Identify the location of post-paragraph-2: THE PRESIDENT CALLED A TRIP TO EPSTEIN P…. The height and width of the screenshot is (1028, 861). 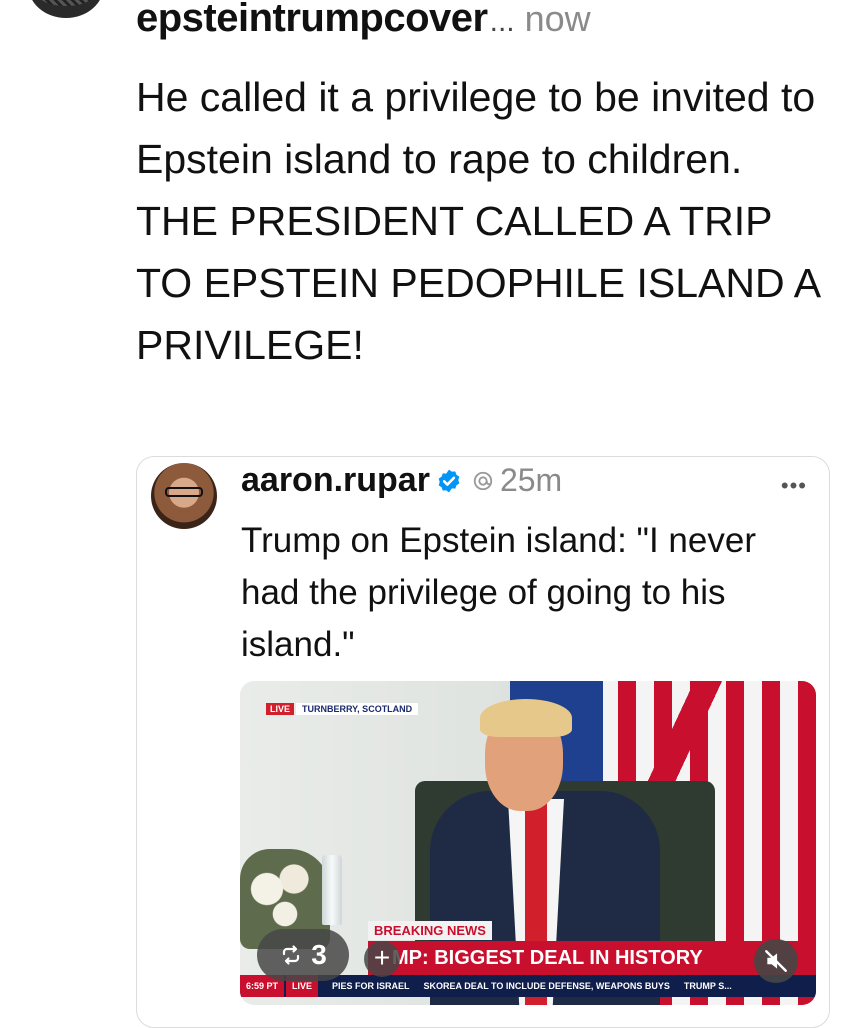
(477, 283).